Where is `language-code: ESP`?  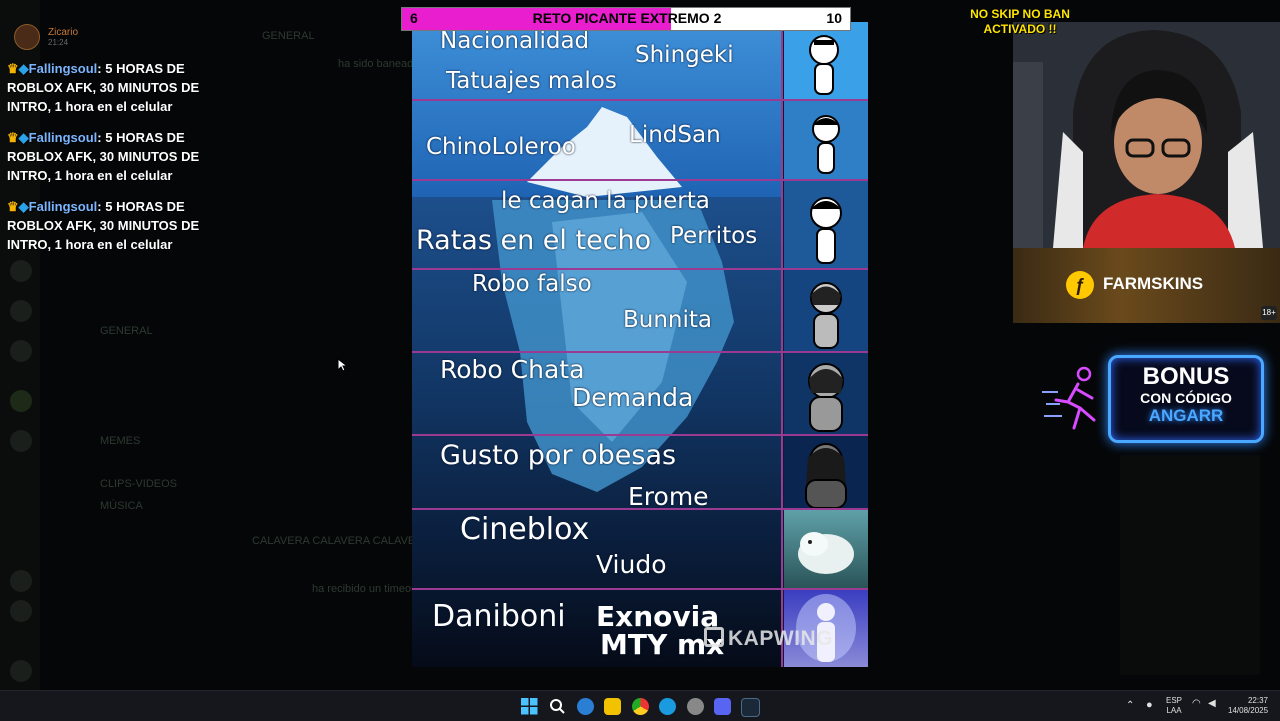 language-code: ESP is located at coordinates (1174, 700).